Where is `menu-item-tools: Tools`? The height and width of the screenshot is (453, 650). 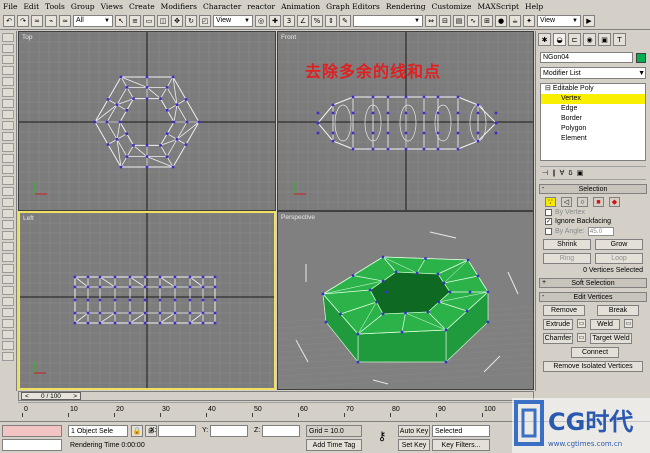 menu-item-tools: Tools is located at coordinates (55, 6).